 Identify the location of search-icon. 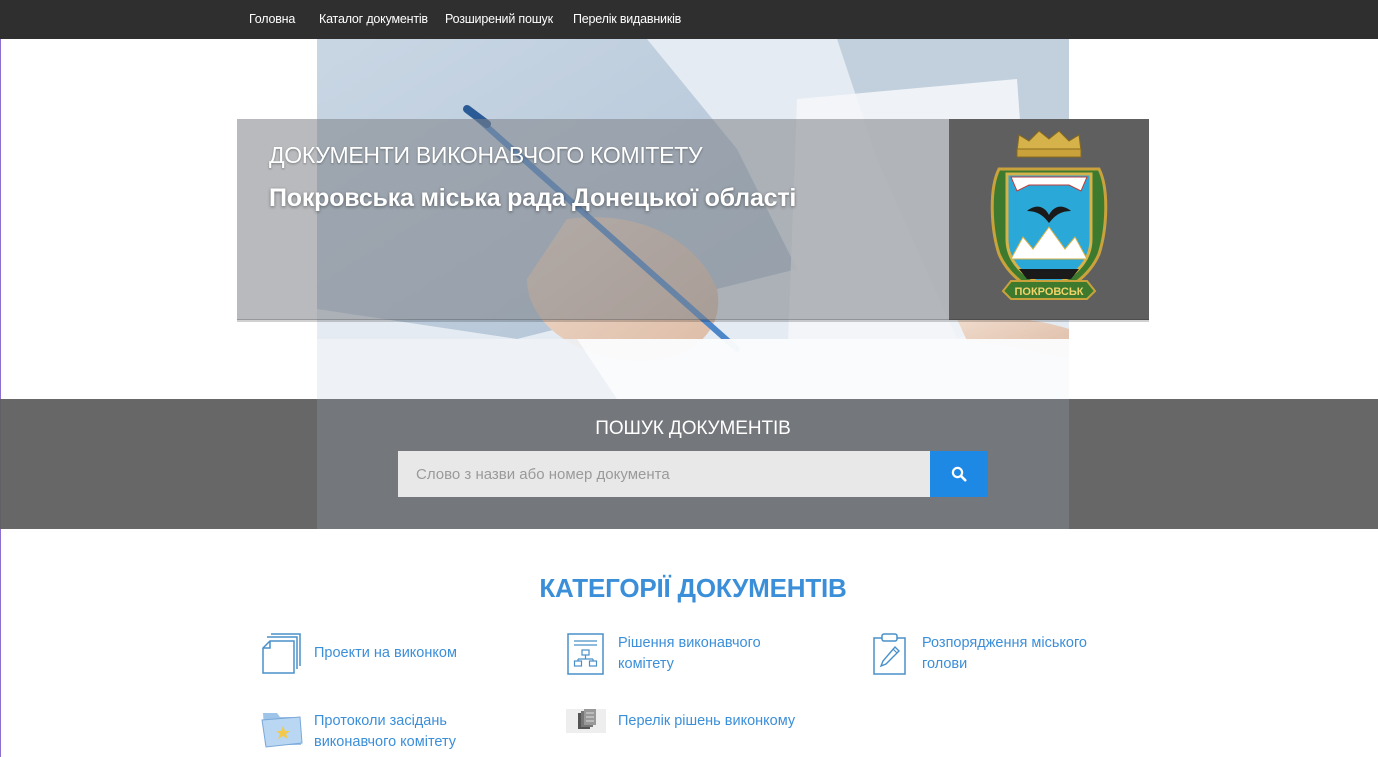
(959, 474).